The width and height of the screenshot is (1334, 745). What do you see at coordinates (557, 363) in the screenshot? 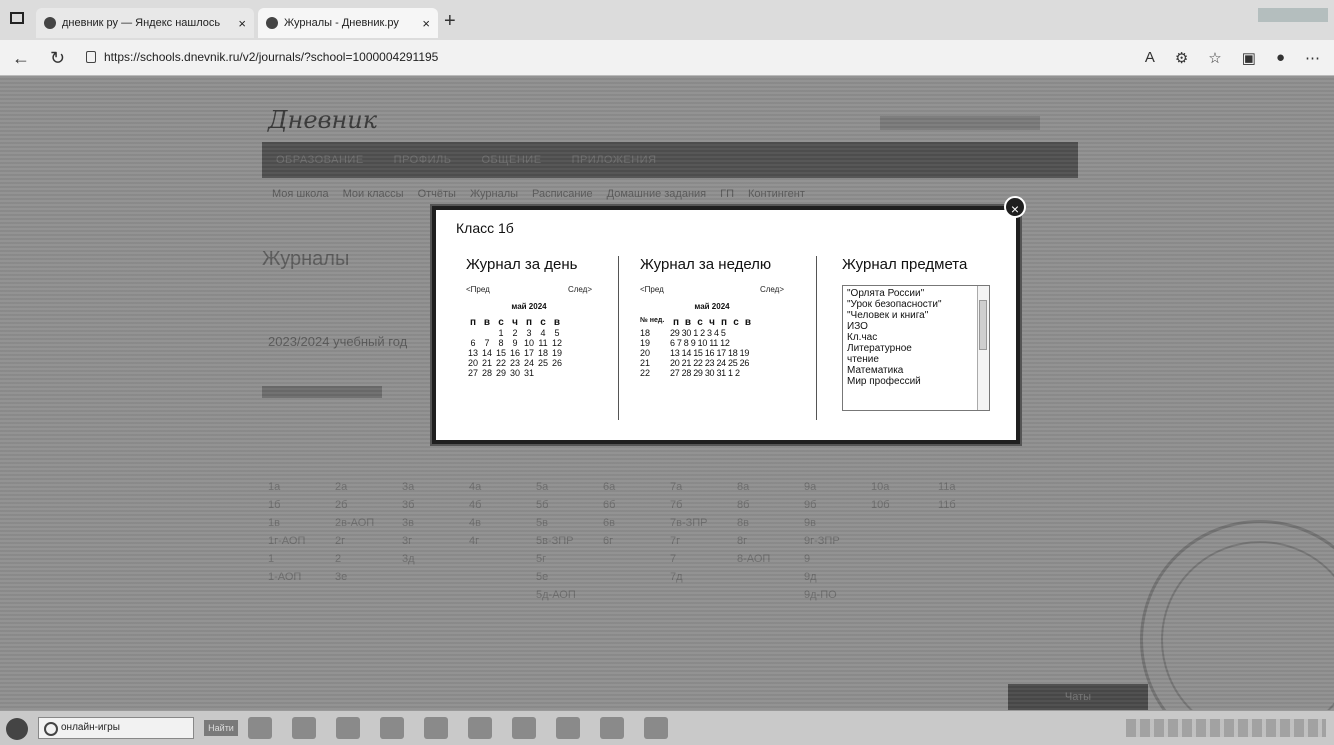
I see `calendar-day: 26` at bounding box center [557, 363].